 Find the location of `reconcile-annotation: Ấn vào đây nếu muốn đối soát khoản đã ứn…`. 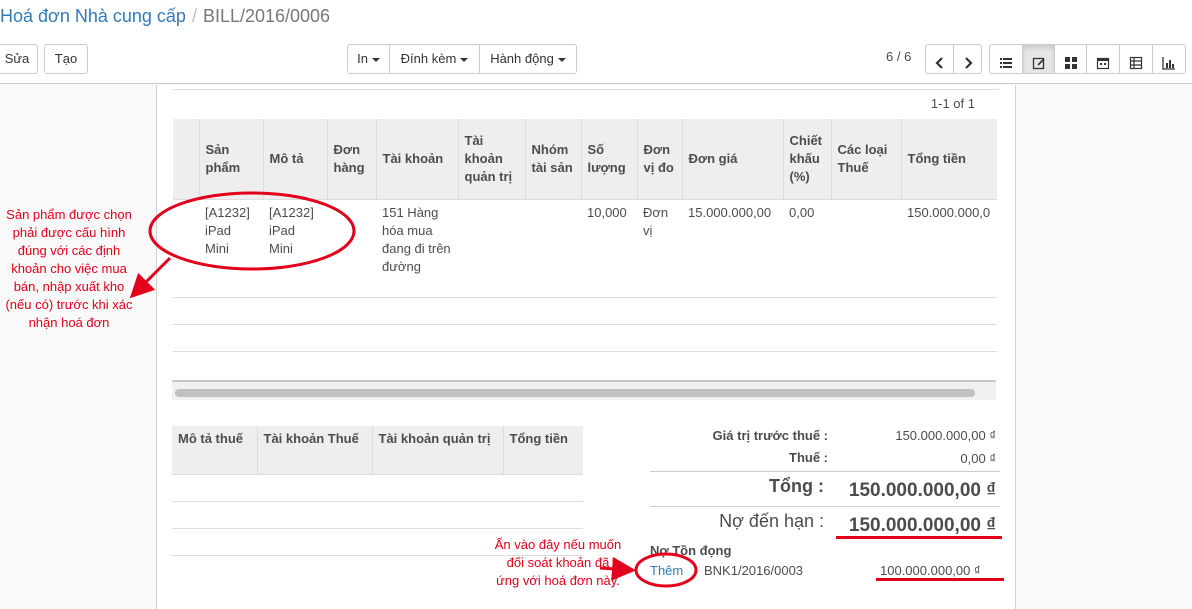

reconcile-annotation: Ấn vào đây nếu muốn đối soát khoản đã ứn… is located at coordinates (558, 562).